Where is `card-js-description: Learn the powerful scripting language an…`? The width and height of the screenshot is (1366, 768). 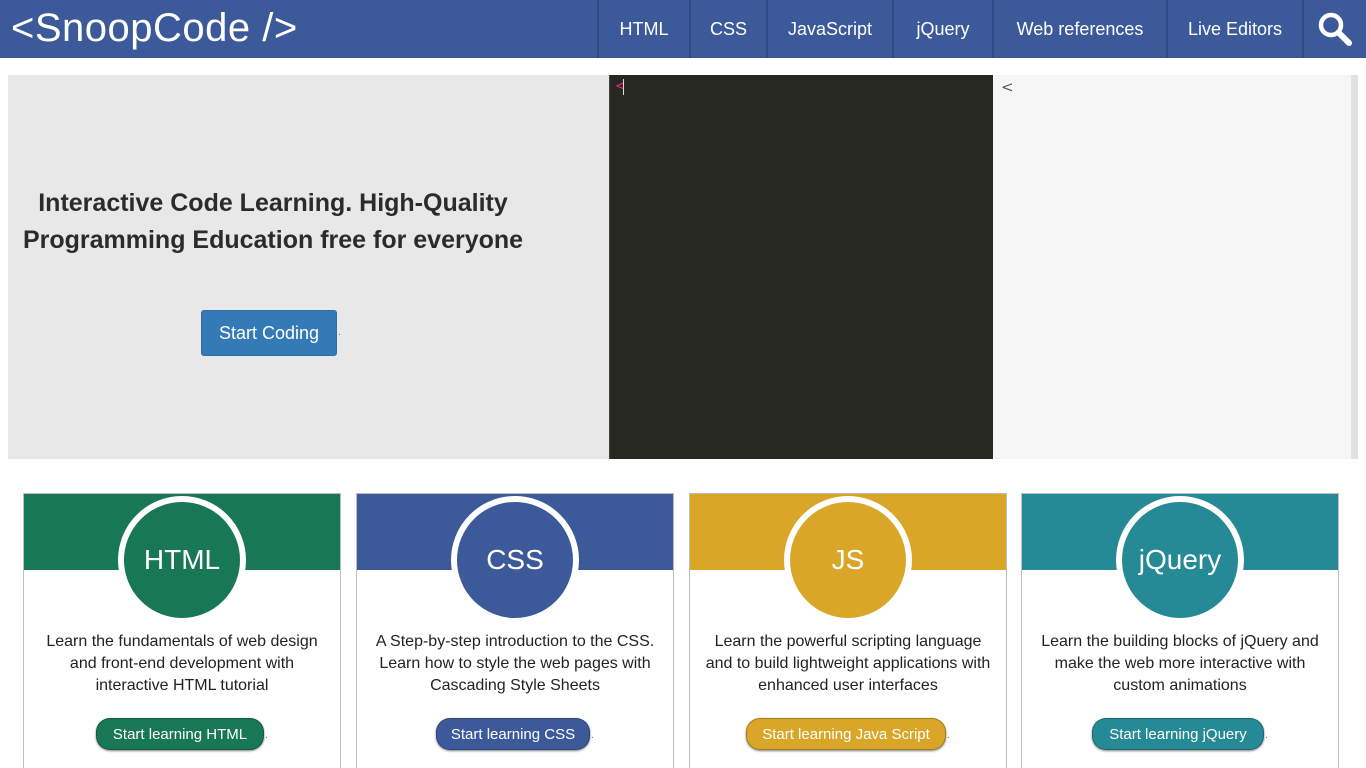 card-js-description: Learn the powerful scripting language an… is located at coordinates (848, 663).